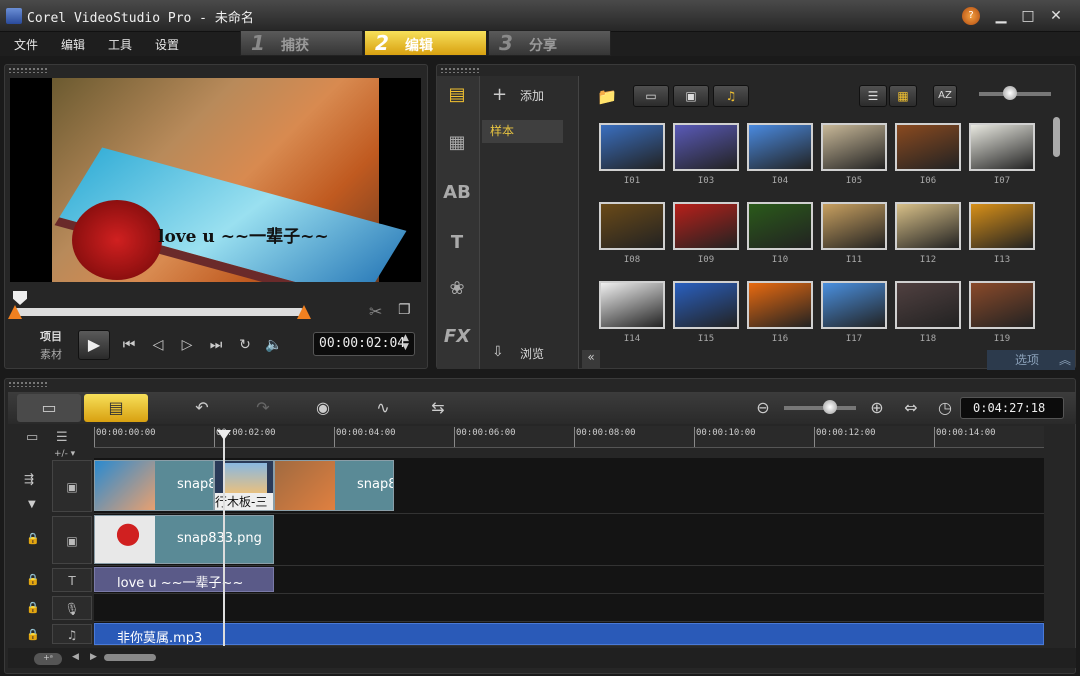 The height and width of the screenshot is (676, 1080). I want to click on trim-end-marker, so click(304, 312).